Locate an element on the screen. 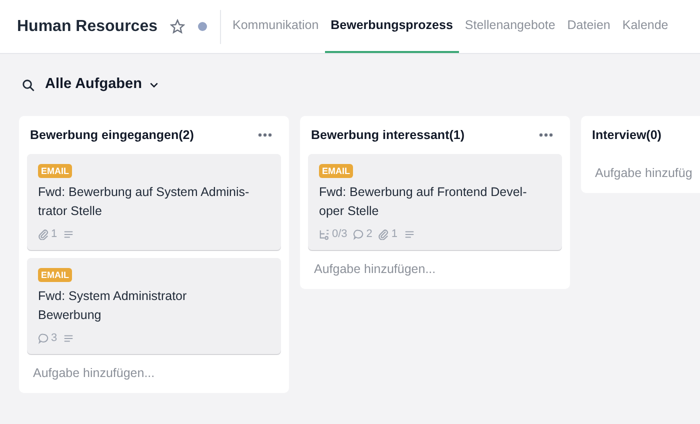 The width and height of the screenshot is (700, 424). nav-tab: Kalende is located at coordinates (645, 26).